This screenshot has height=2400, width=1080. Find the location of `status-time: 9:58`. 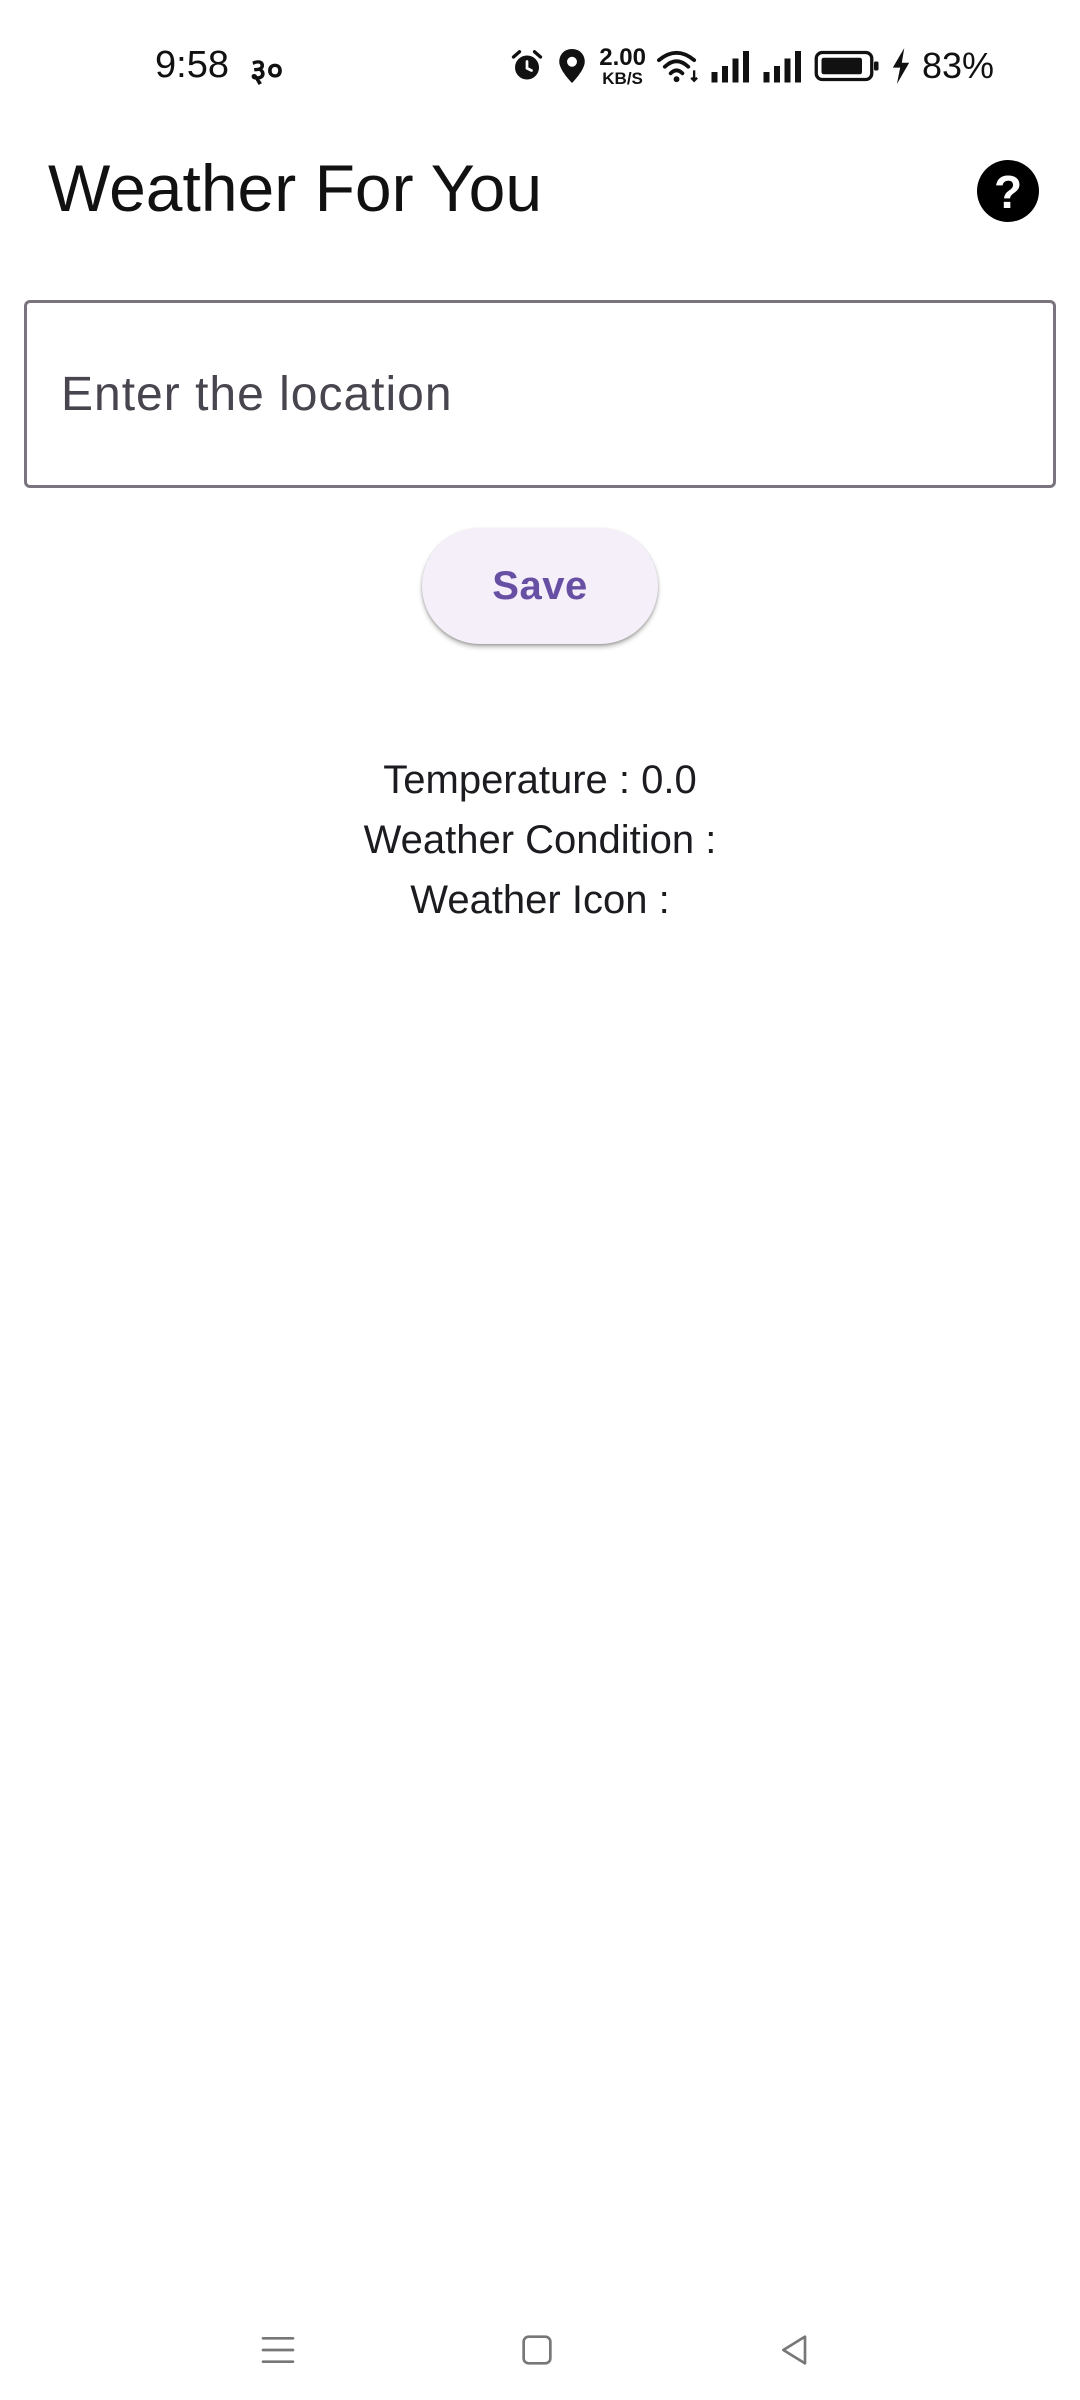

status-time: 9:58 is located at coordinates (192, 65).